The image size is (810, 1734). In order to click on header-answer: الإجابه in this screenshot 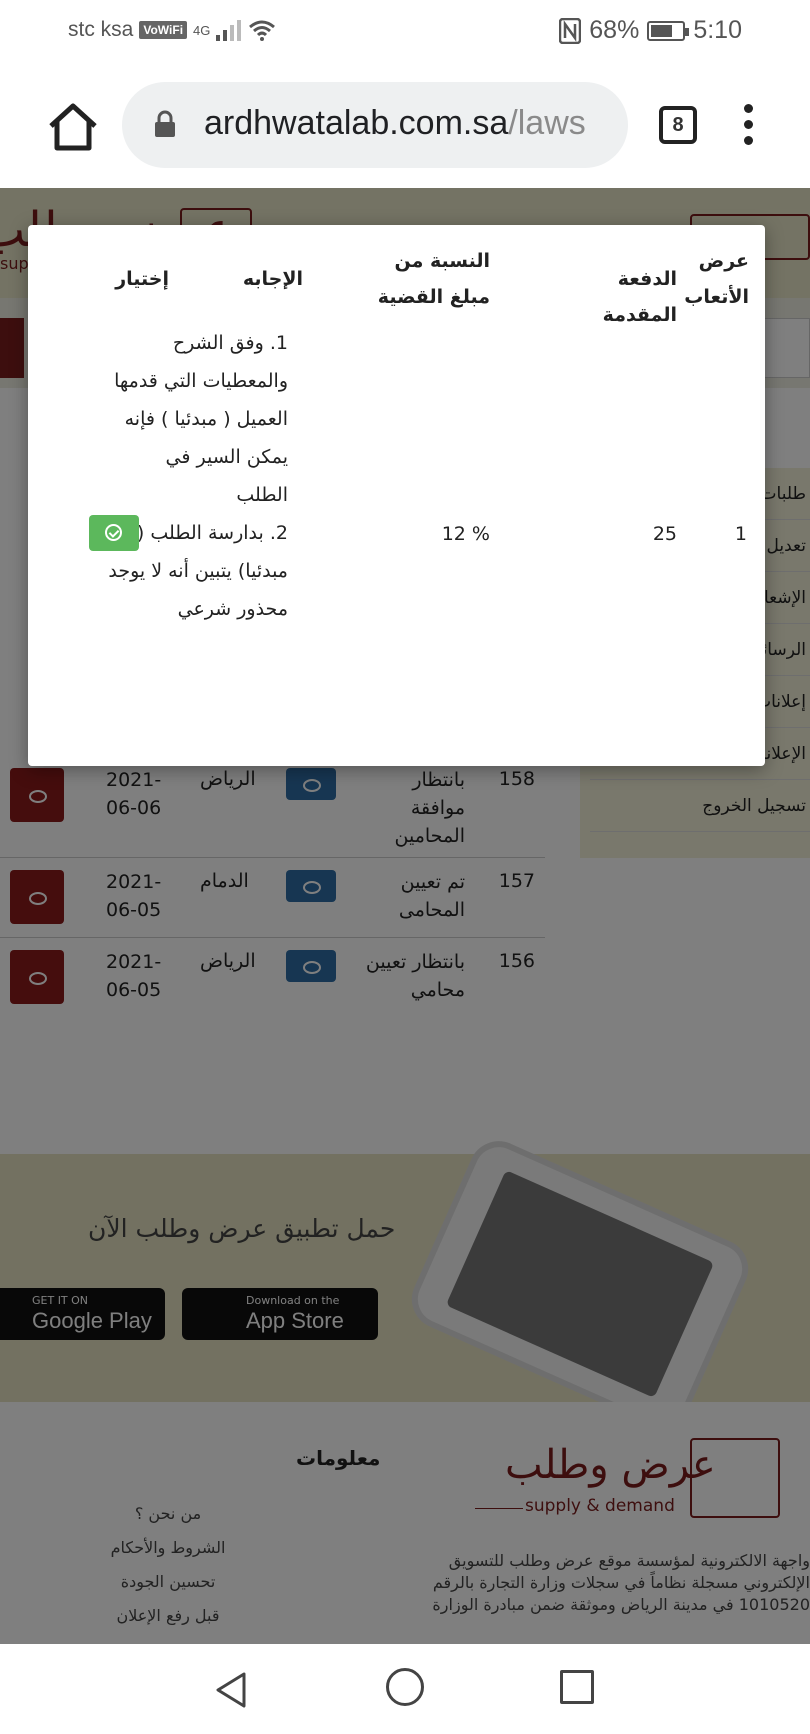, I will do `click(272, 279)`.